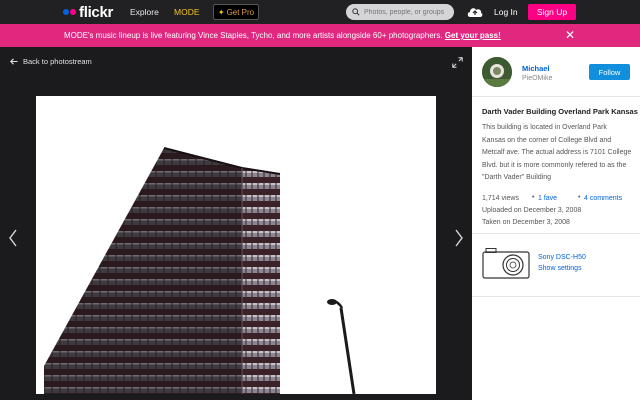  I want to click on avatar-image, so click(497, 72).